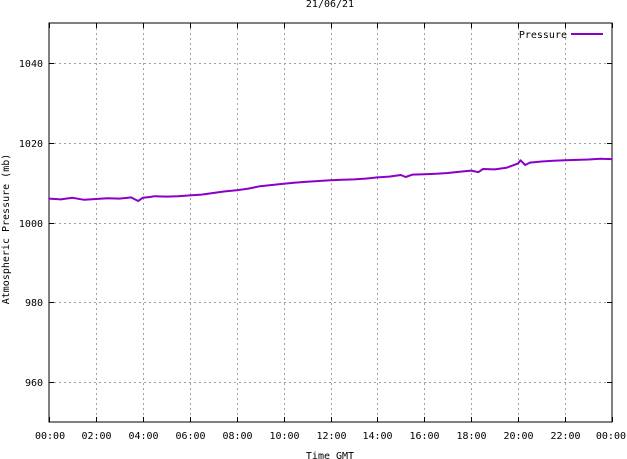 The width and height of the screenshot is (627, 459). What do you see at coordinates (34, 303) in the screenshot?
I see `y-tick-label: 980` at bounding box center [34, 303].